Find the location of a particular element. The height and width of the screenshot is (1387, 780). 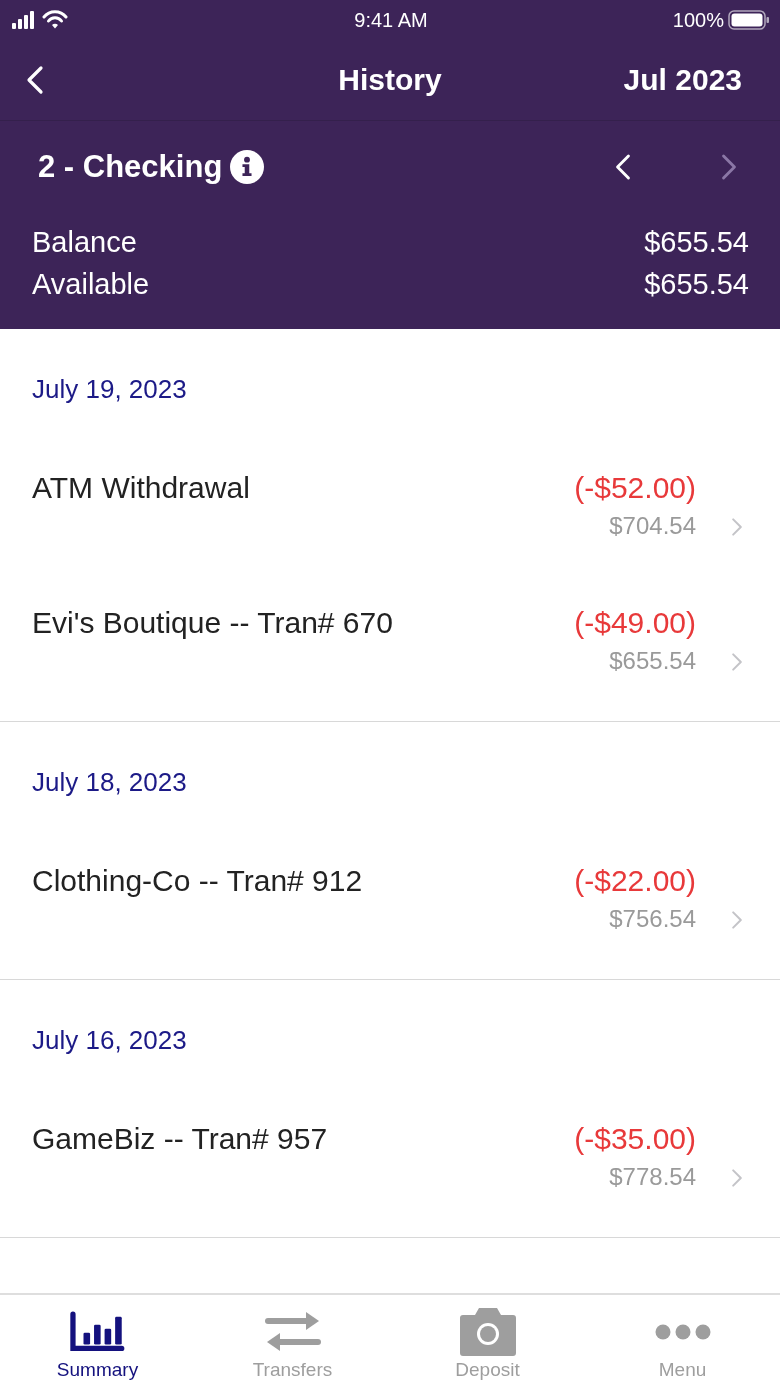

transaction-row: Evi's Boutique -- Tran# 670 (-$49.00) $655.54 is located at coordinates (390, 623).